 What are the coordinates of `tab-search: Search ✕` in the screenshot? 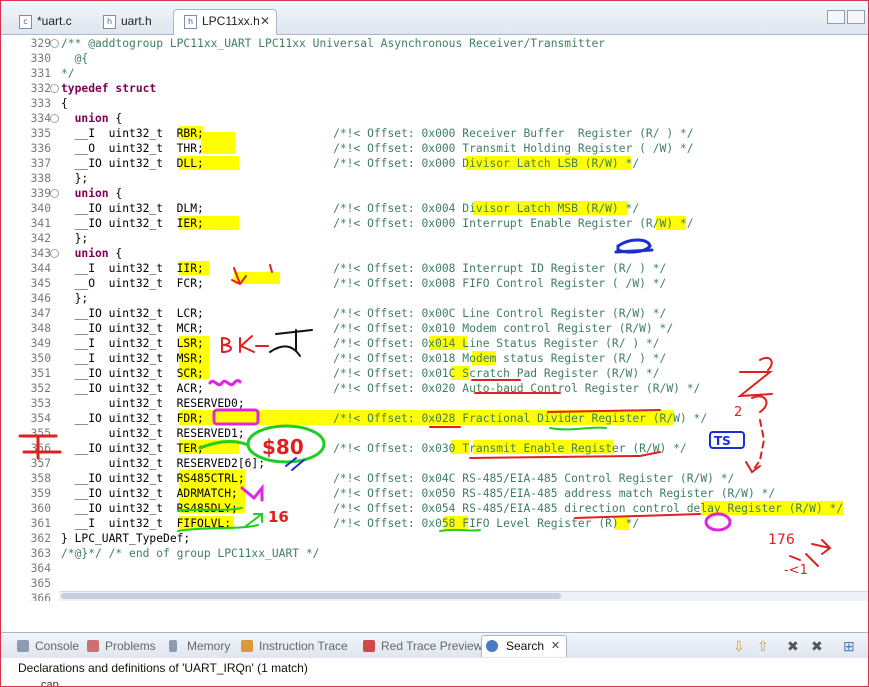 It's located at (524, 646).